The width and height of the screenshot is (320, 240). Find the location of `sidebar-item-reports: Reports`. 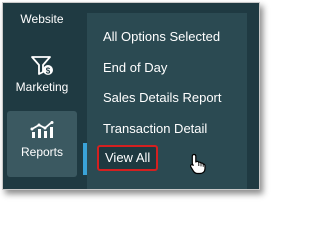

sidebar-item-reports: Reports is located at coordinates (42, 144).